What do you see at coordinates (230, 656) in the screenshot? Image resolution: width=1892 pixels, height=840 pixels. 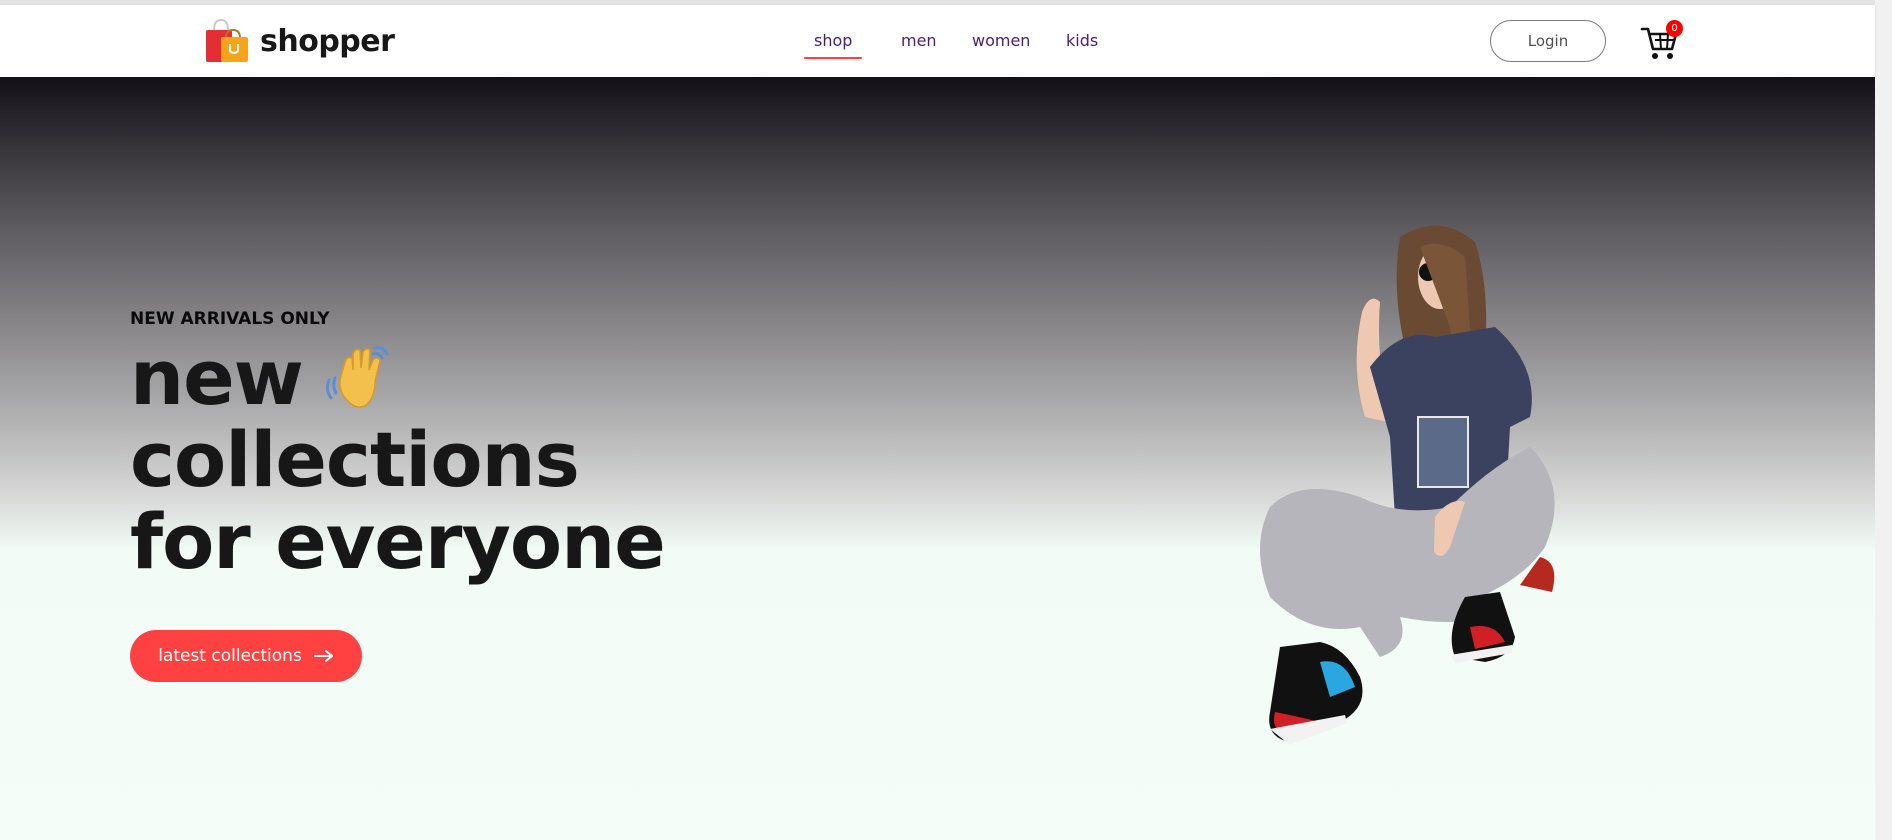 I see `latest-collections-label: latest collections` at bounding box center [230, 656].